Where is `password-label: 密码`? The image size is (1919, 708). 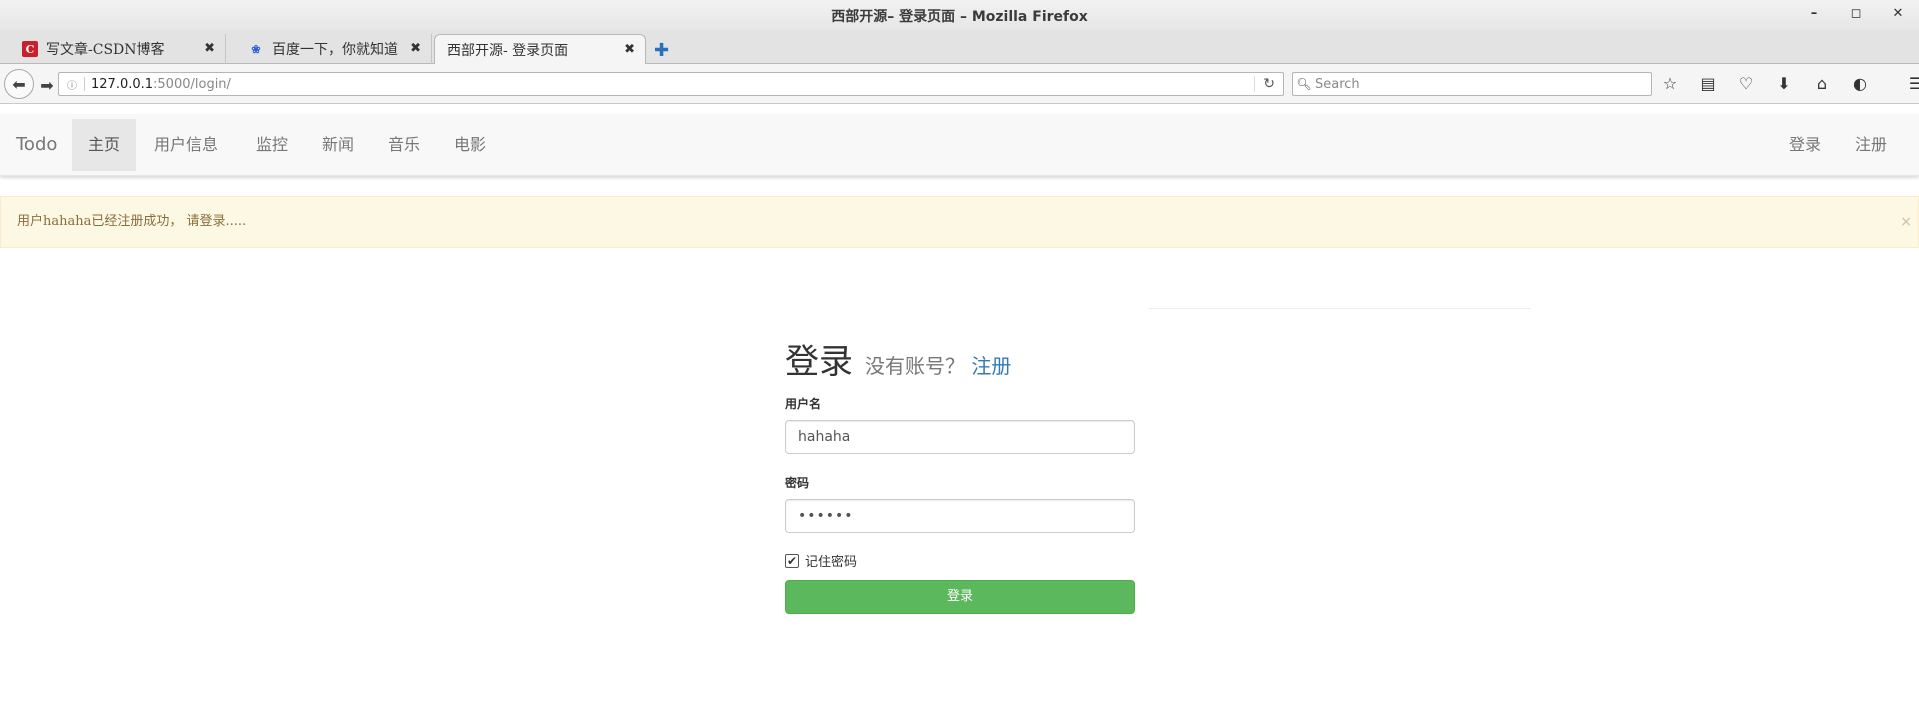 password-label: 密码 is located at coordinates (797, 483).